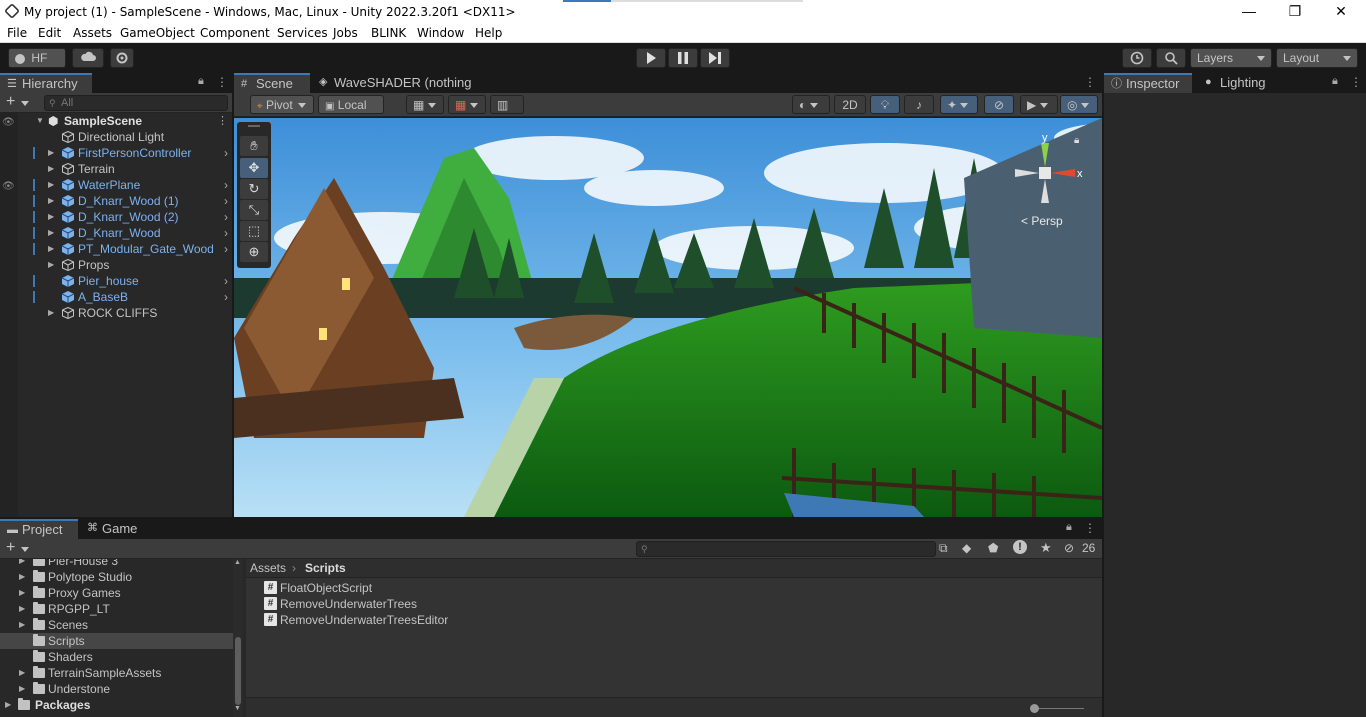  Describe the element at coordinates (507, 111) in the screenshot. I see `ruler-button: ▥` at that location.